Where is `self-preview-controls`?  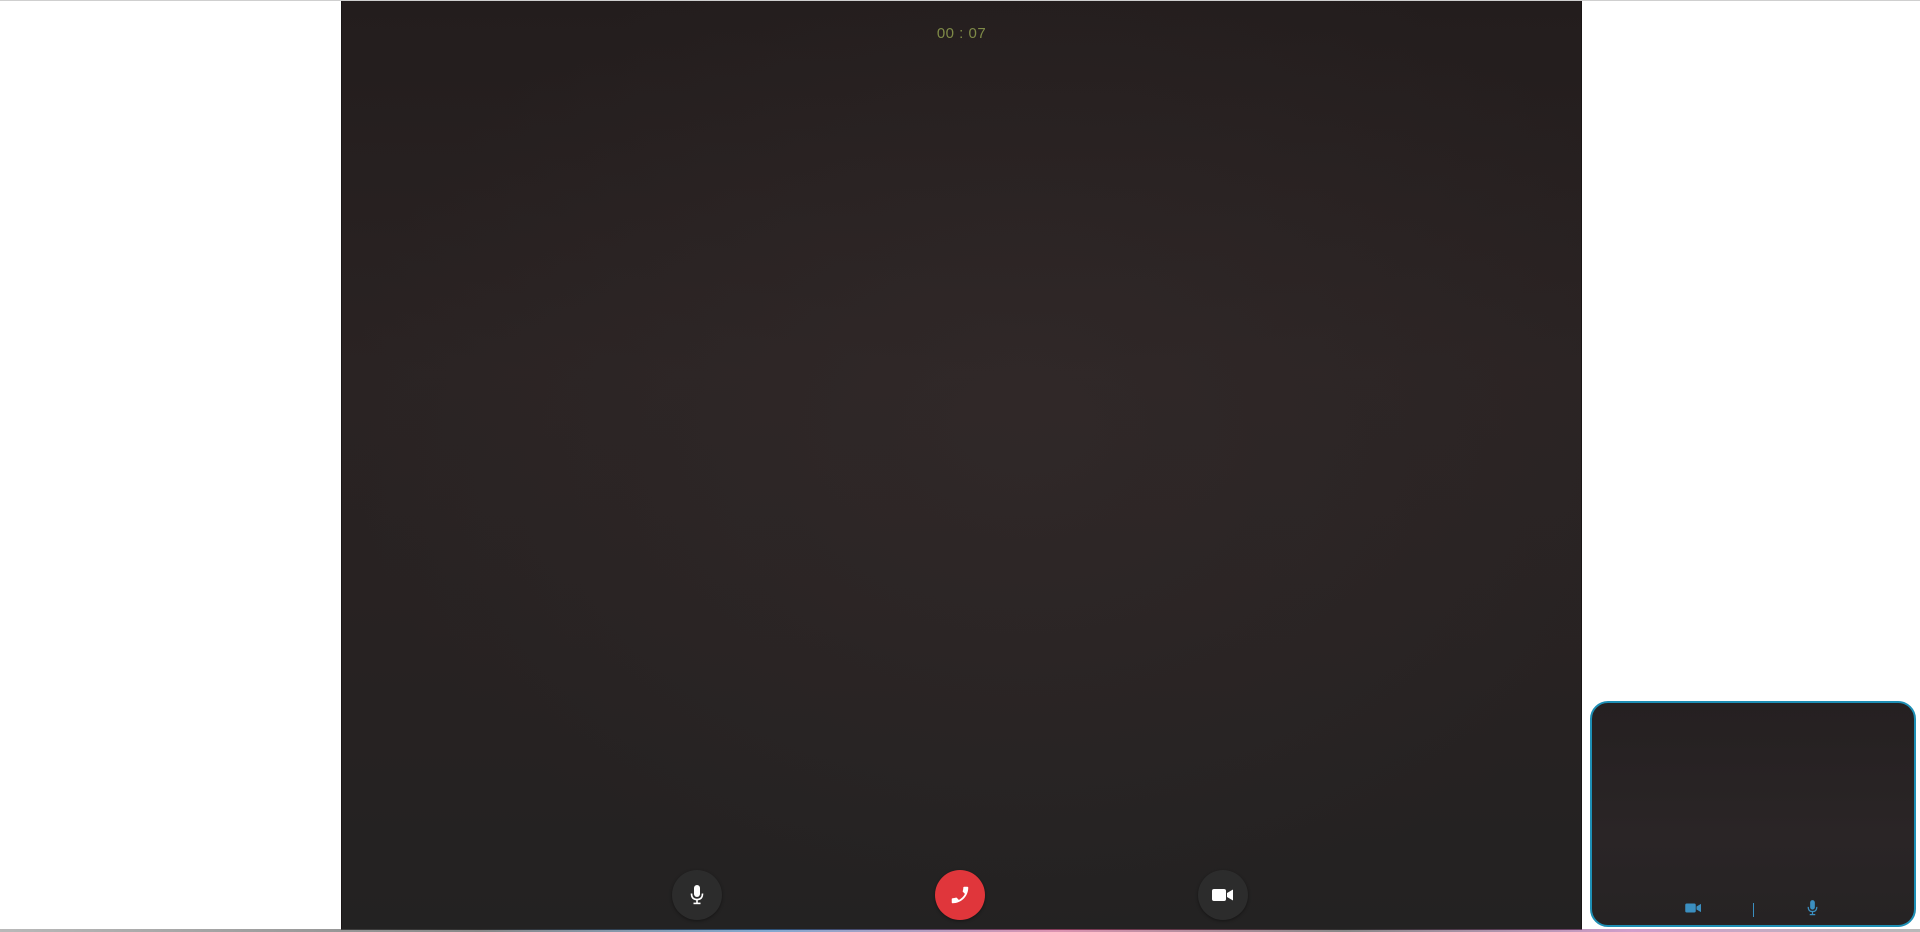
self-preview-controls is located at coordinates (1753, 910).